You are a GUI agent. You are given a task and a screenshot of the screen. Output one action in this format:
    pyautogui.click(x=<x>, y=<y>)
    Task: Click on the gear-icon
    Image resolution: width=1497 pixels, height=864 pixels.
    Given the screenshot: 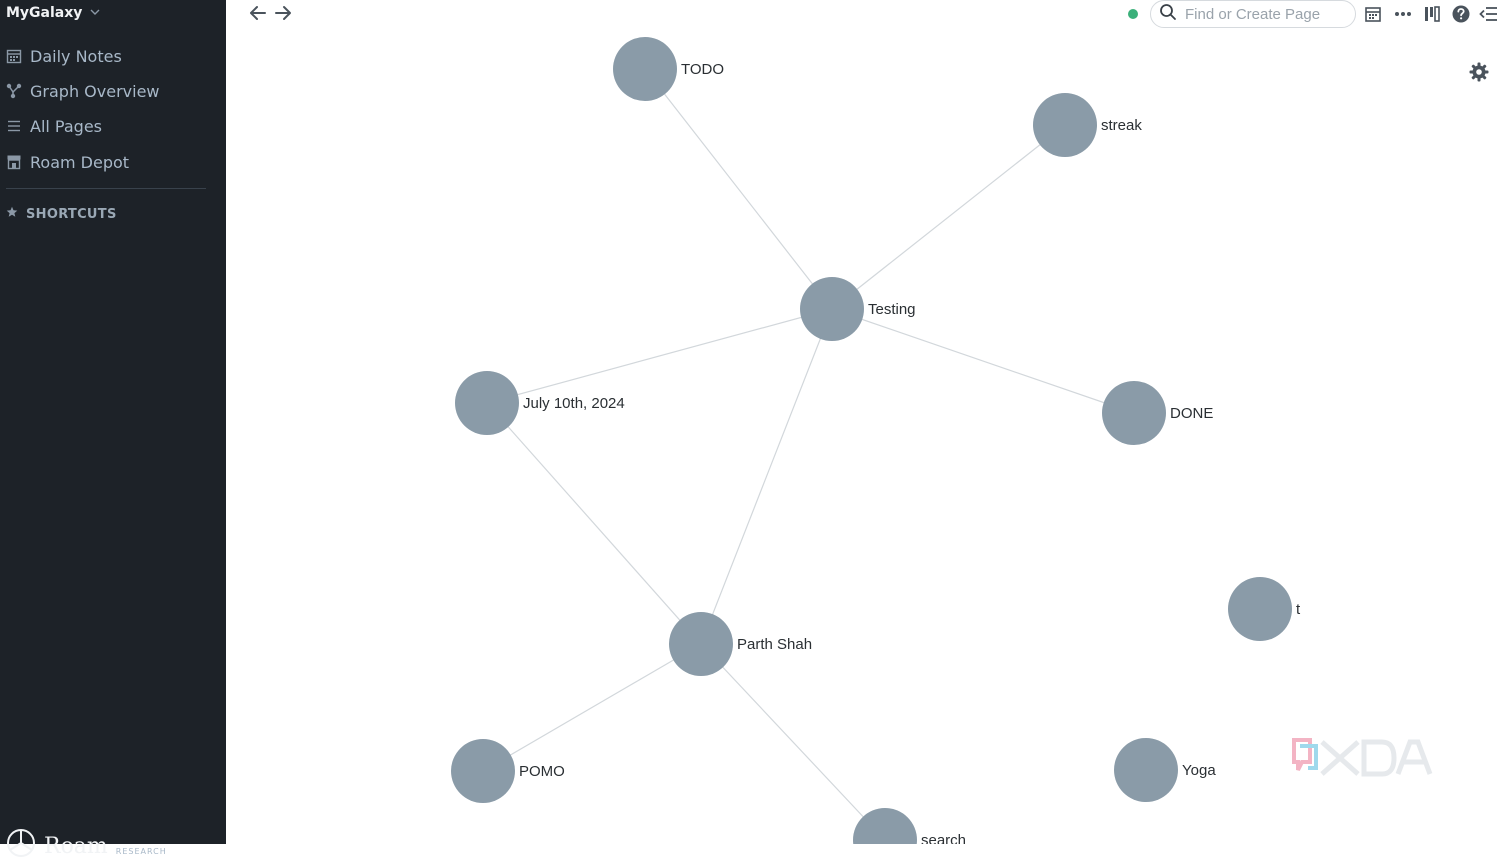 What is the action you would take?
    pyautogui.click(x=1479, y=72)
    